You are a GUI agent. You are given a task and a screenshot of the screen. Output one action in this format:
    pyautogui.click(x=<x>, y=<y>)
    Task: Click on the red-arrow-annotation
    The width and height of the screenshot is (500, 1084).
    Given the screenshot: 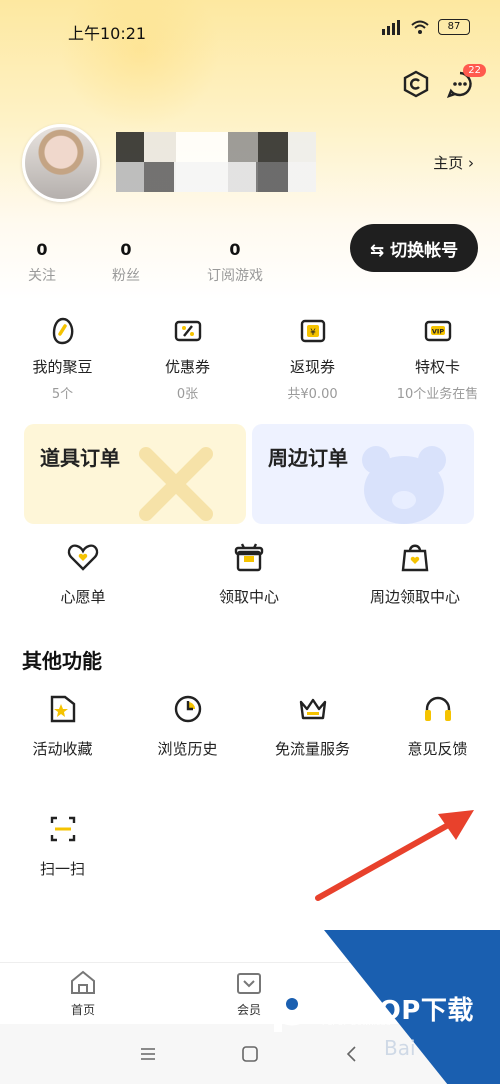 What is the action you would take?
    pyautogui.click(x=394, y=855)
    